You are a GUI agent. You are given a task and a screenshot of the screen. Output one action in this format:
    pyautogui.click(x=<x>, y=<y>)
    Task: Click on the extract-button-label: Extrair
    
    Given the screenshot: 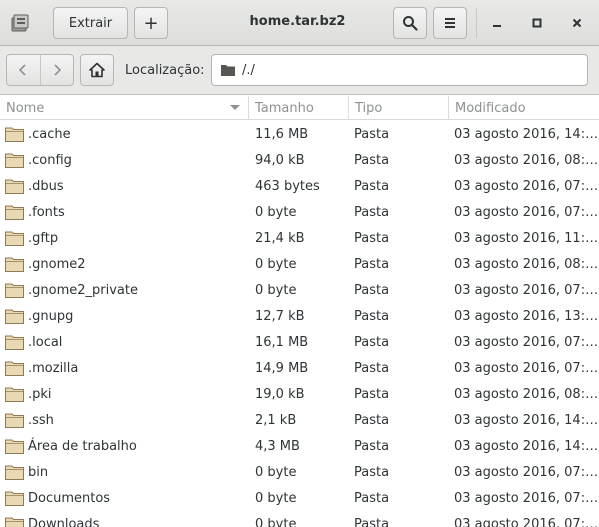 What is the action you would take?
    pyautogui.click(x=90, y=23)
    